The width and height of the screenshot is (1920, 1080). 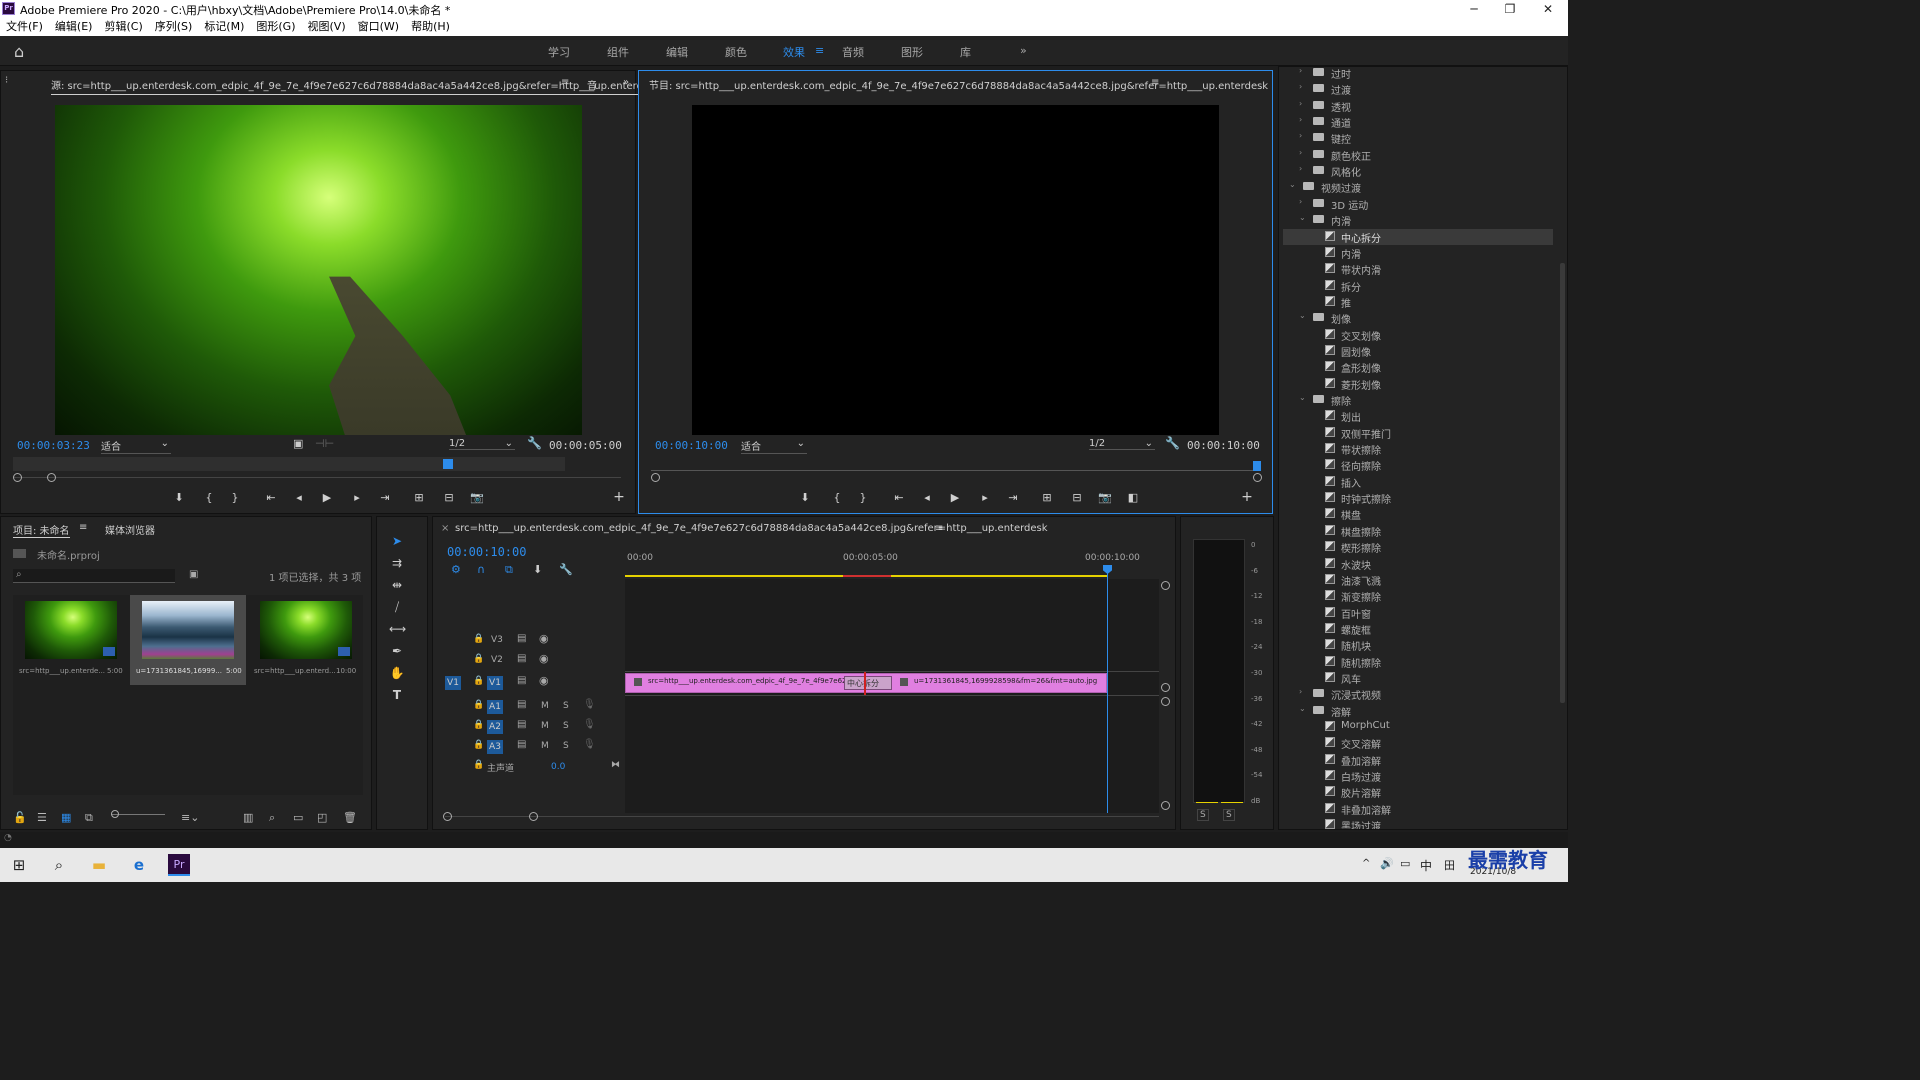 What do you see at coordinates (289, 464) in the screenshot?
I see `source-time-ruler` at bounding box center [289, 464].